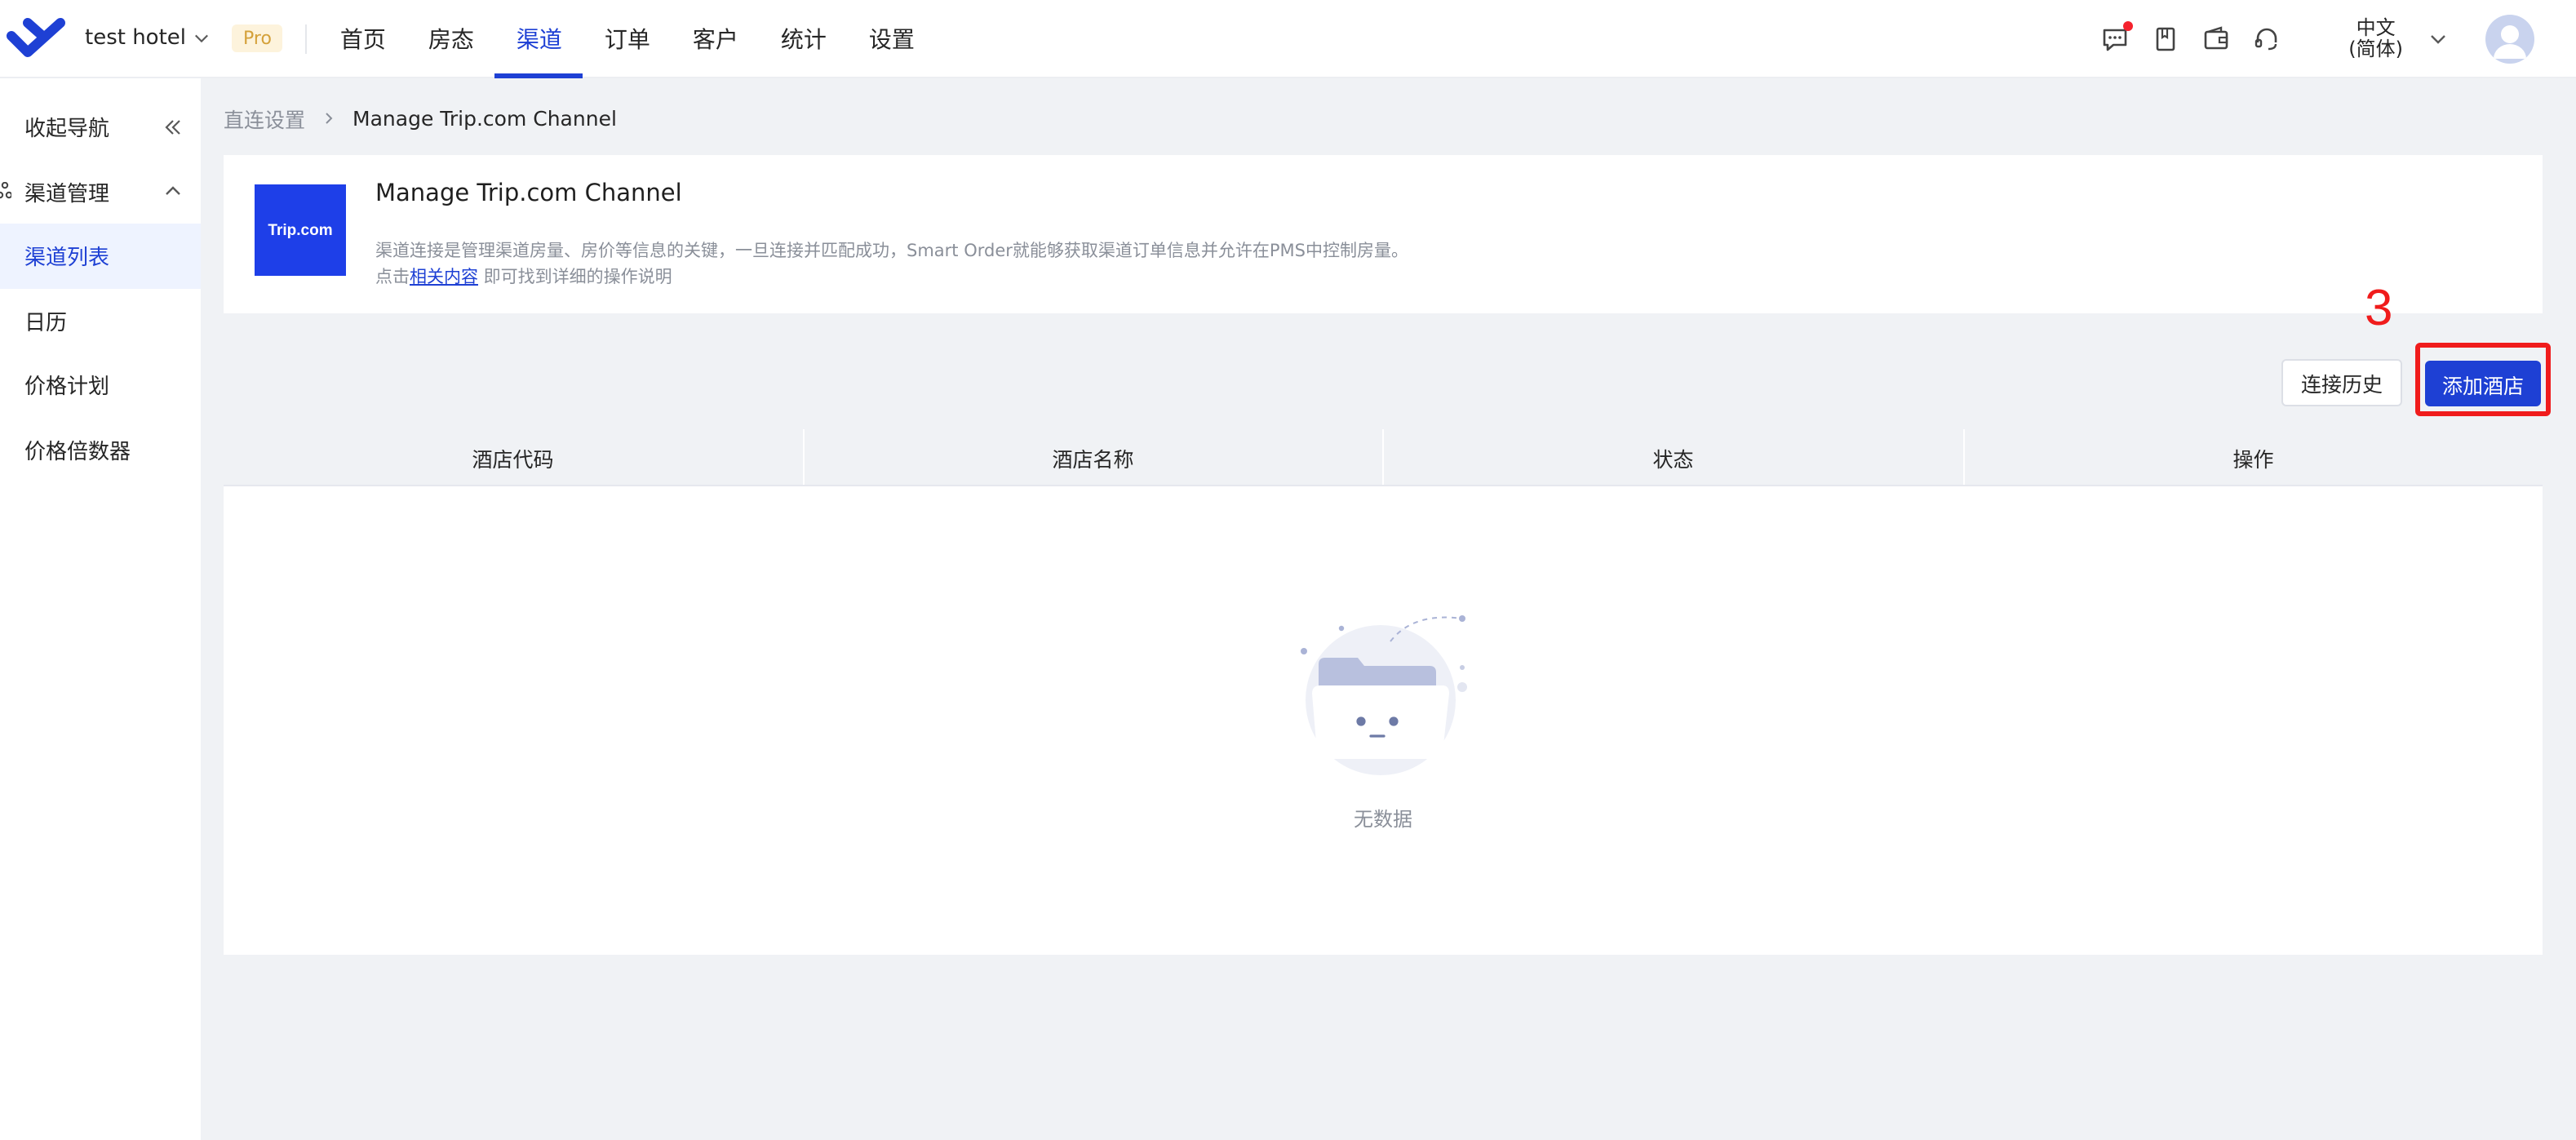 Image resolution: width=2576 pixels, height=1140 pixels. What do you see at coordinates (329, 118) in the screenshot?
I see `chevron-right-icon` at bounding box center [329, 118].